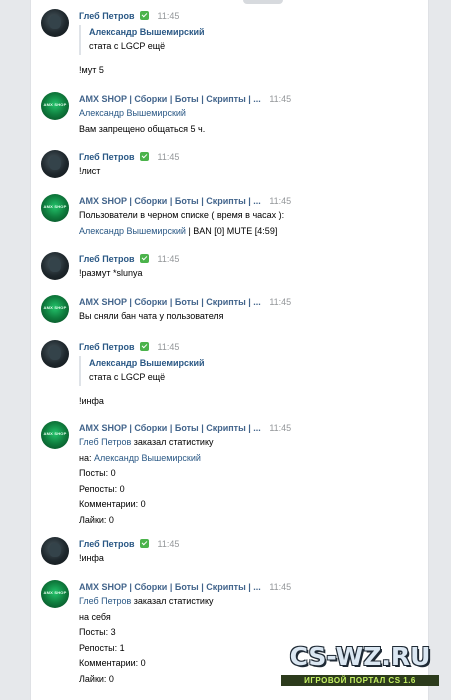  Describe the element at coordinates (95, 616) in the screenshot. I see `stats-target-line: на себя` at that location.